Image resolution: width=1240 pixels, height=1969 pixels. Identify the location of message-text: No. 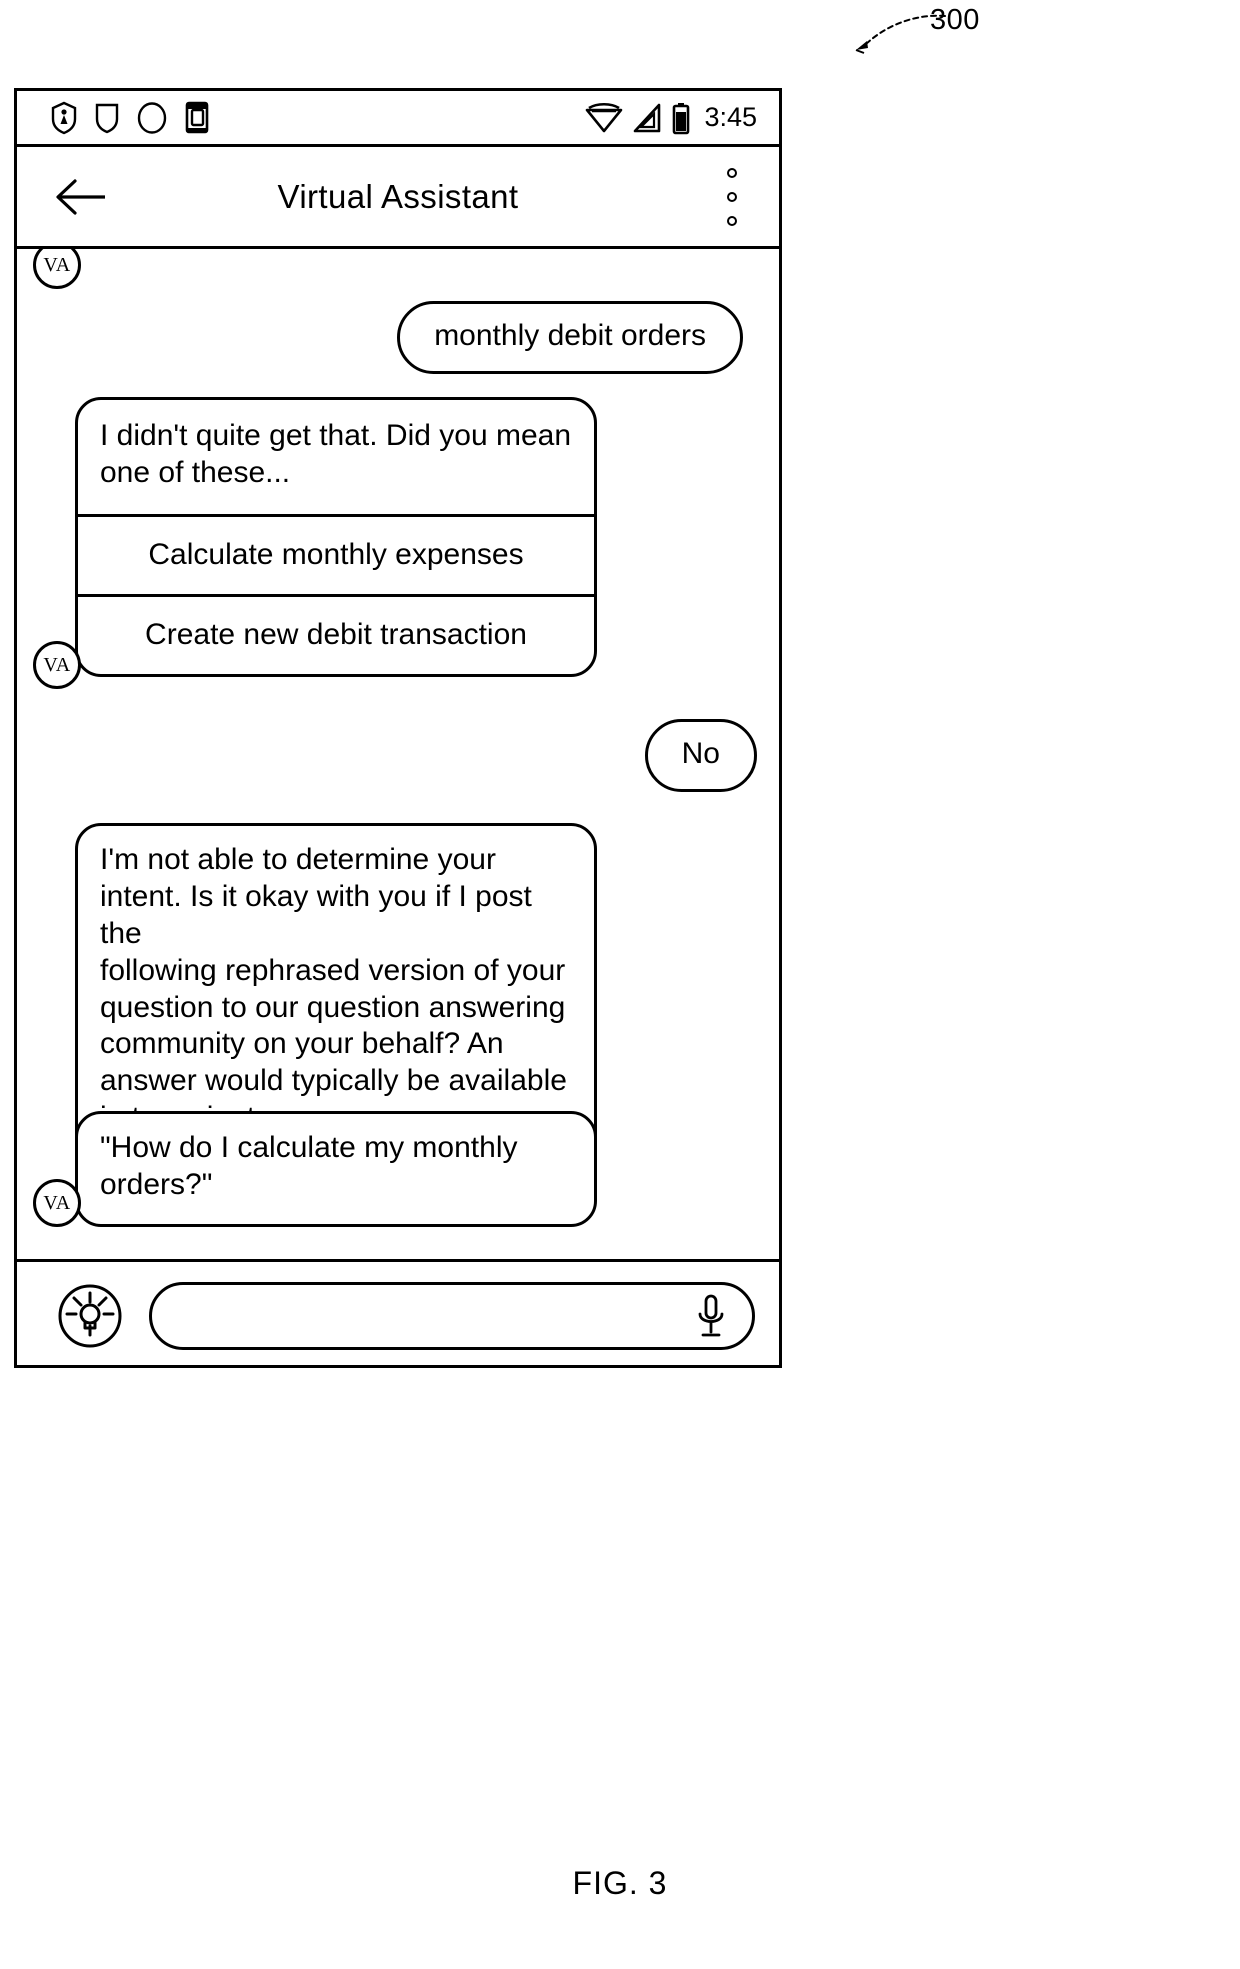
(700, 753).